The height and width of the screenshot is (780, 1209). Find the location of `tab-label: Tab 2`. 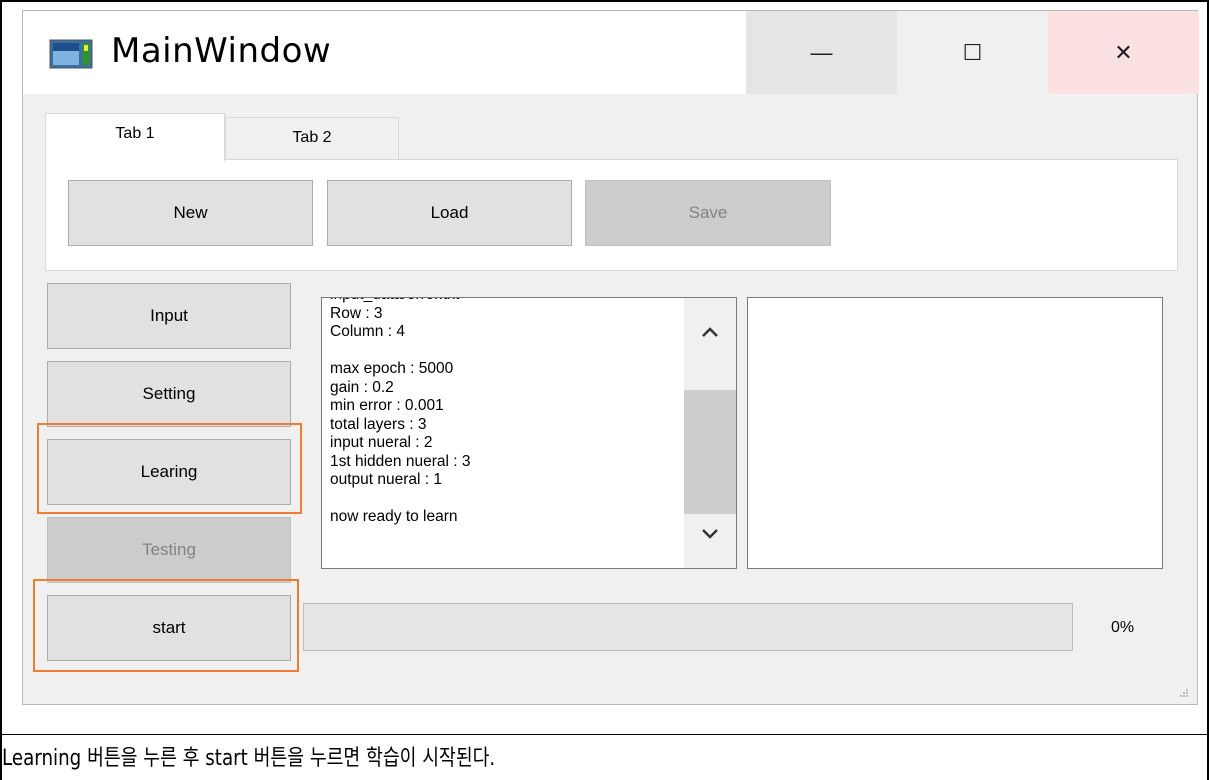

tab-label: Tab 2 is located at coordinates (312, 137).